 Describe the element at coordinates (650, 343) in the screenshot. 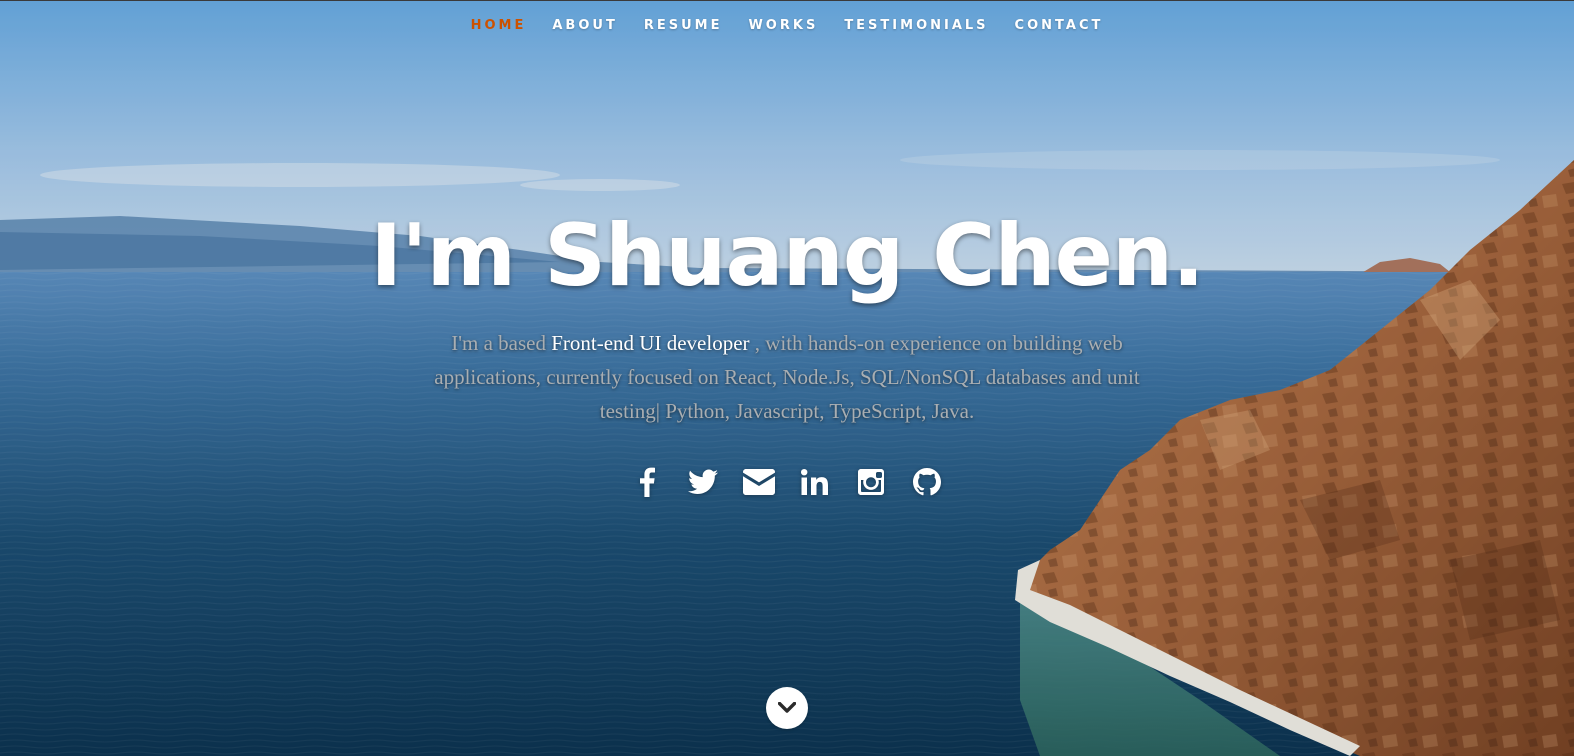

I see `intro-highlight: Front-end UI developer` at that location.